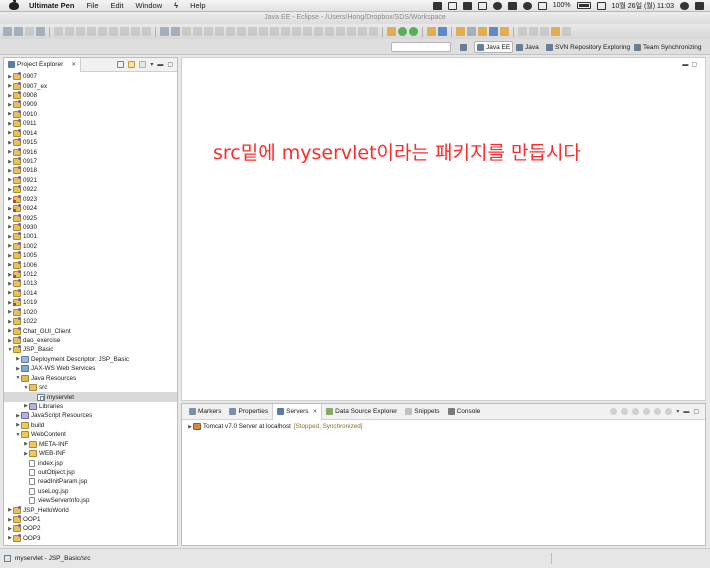 The width and height of the screenshot is (710, 568). I want to click on run-icon, so click(402, 31).